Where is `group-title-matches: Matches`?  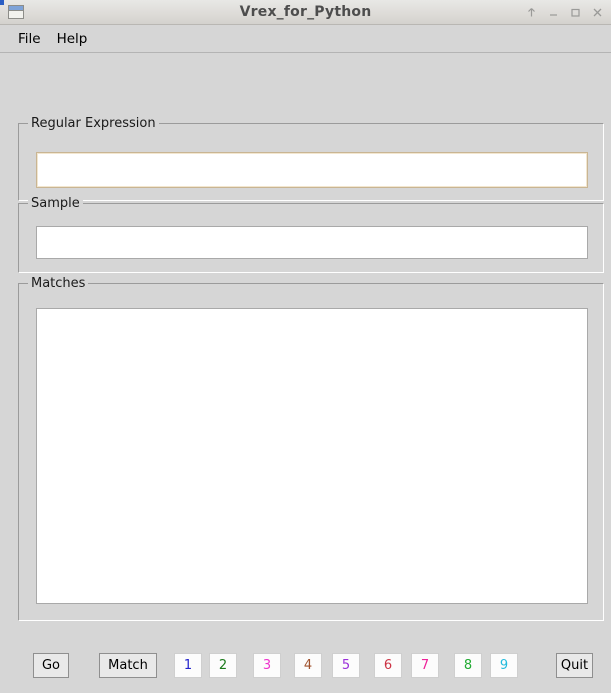
group-title-matches: Matches is located at coordinates (58, 283).